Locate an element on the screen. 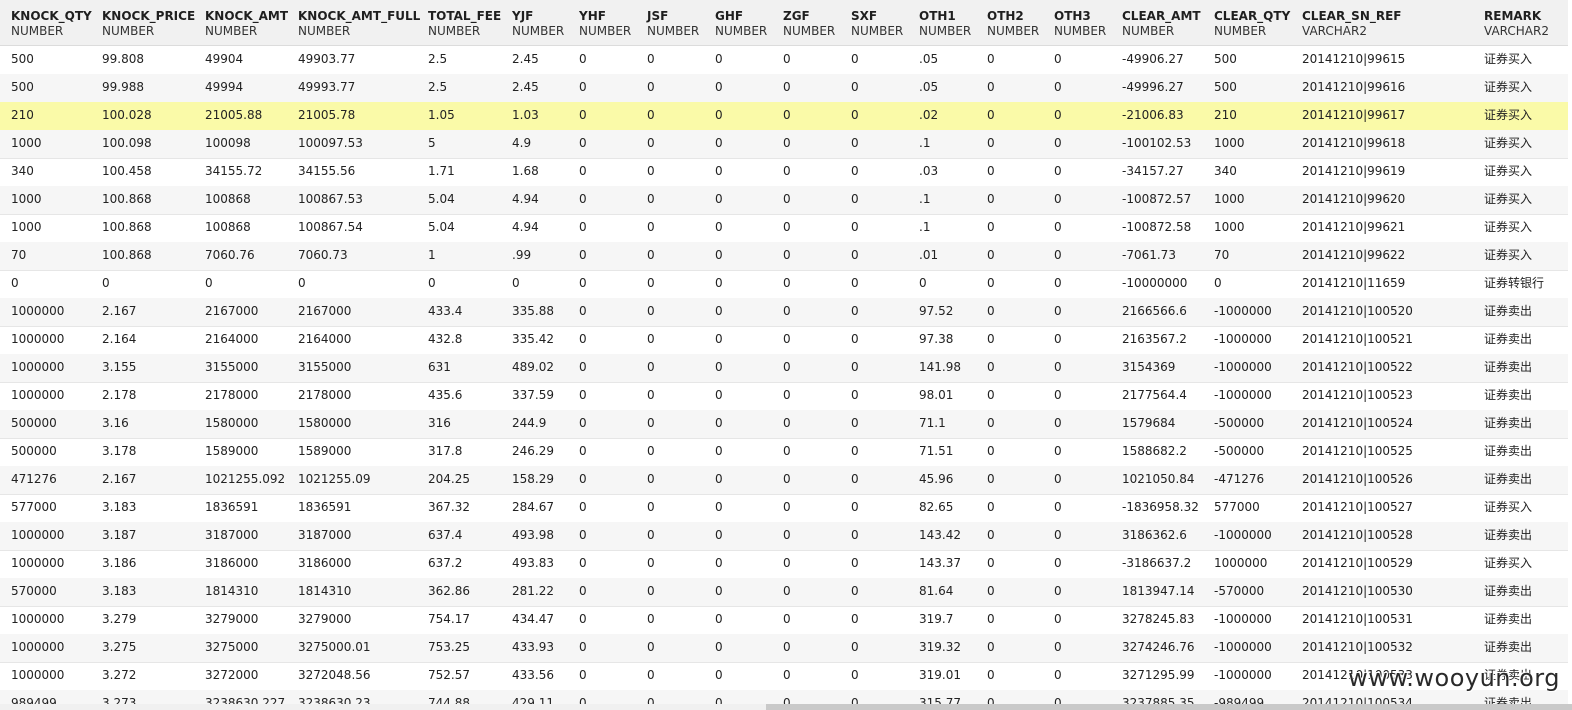 Image resolution: width=1572 pixels, height=710 pixels. column-header-clear-qty: CLEAR_QTY NUMBER is located at coordinates (1252, 24).